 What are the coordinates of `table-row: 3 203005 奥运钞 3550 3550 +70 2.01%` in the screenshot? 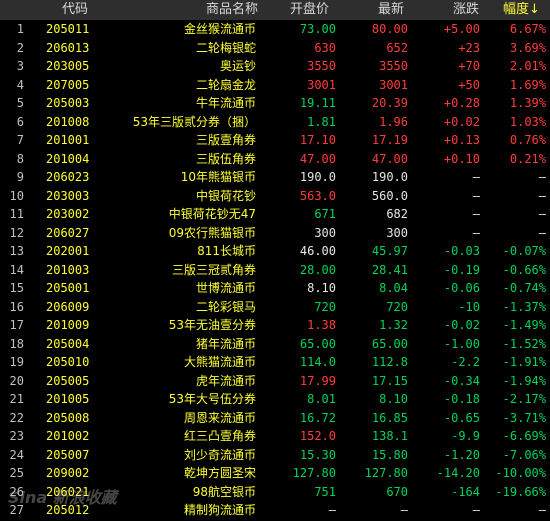 It's located at (275, 66).